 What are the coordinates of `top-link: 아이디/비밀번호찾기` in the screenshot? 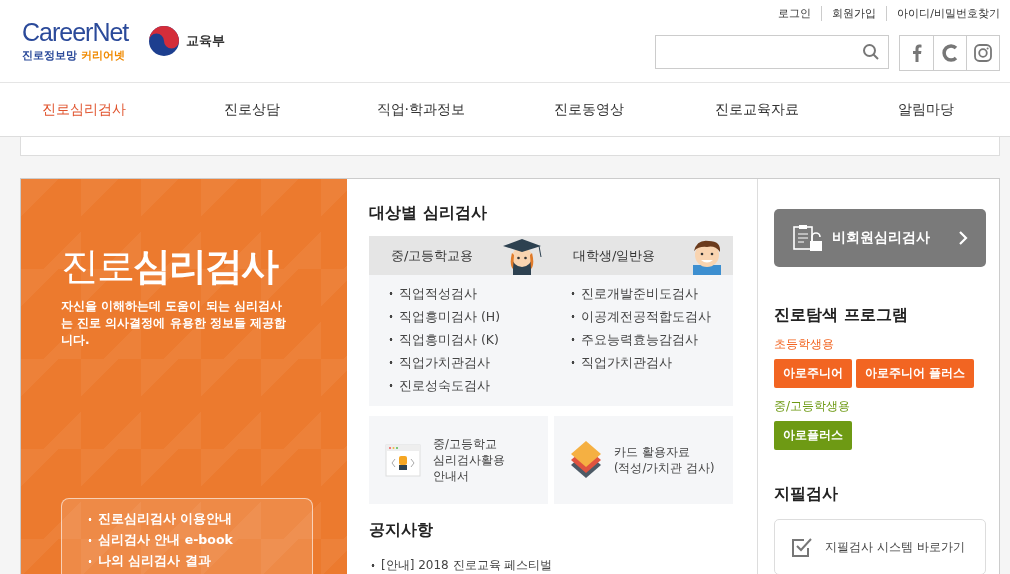 It's located at (943, 13).